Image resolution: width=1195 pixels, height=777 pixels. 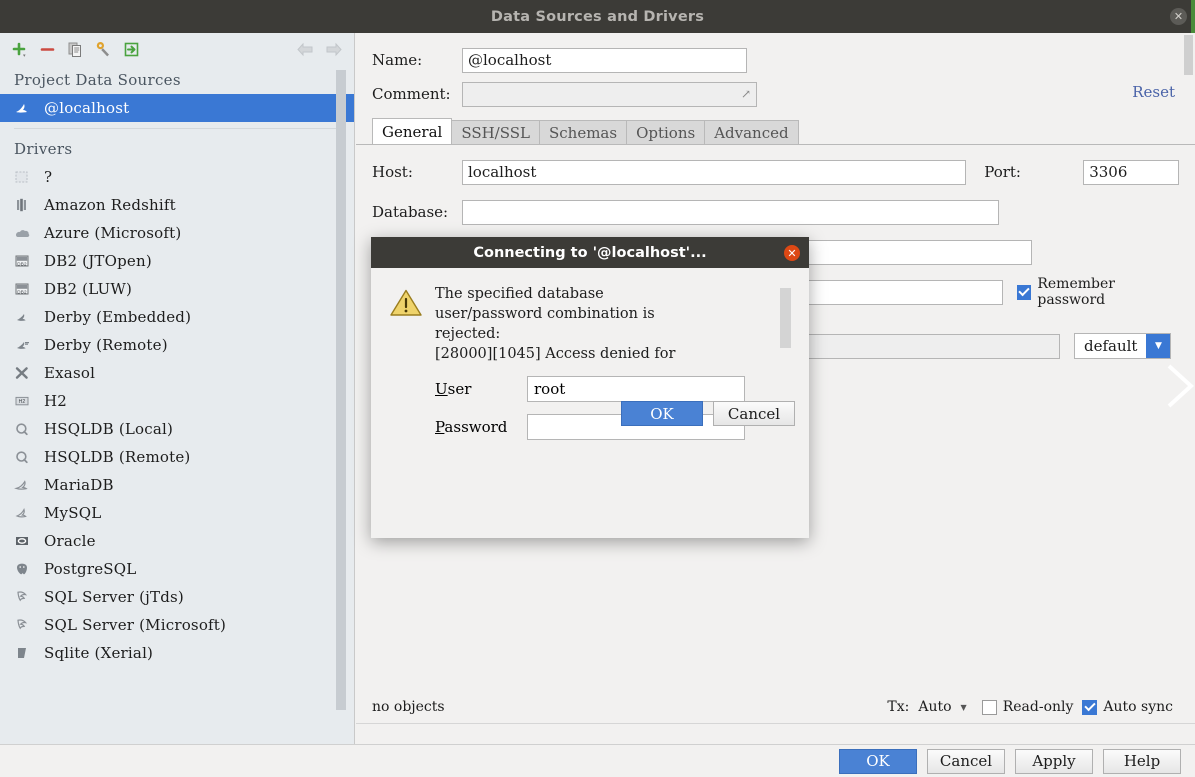 What do you see at coordinates (412, 131) in the screenshot?
I see `tab-general: General` at bounding box center [412, 131].